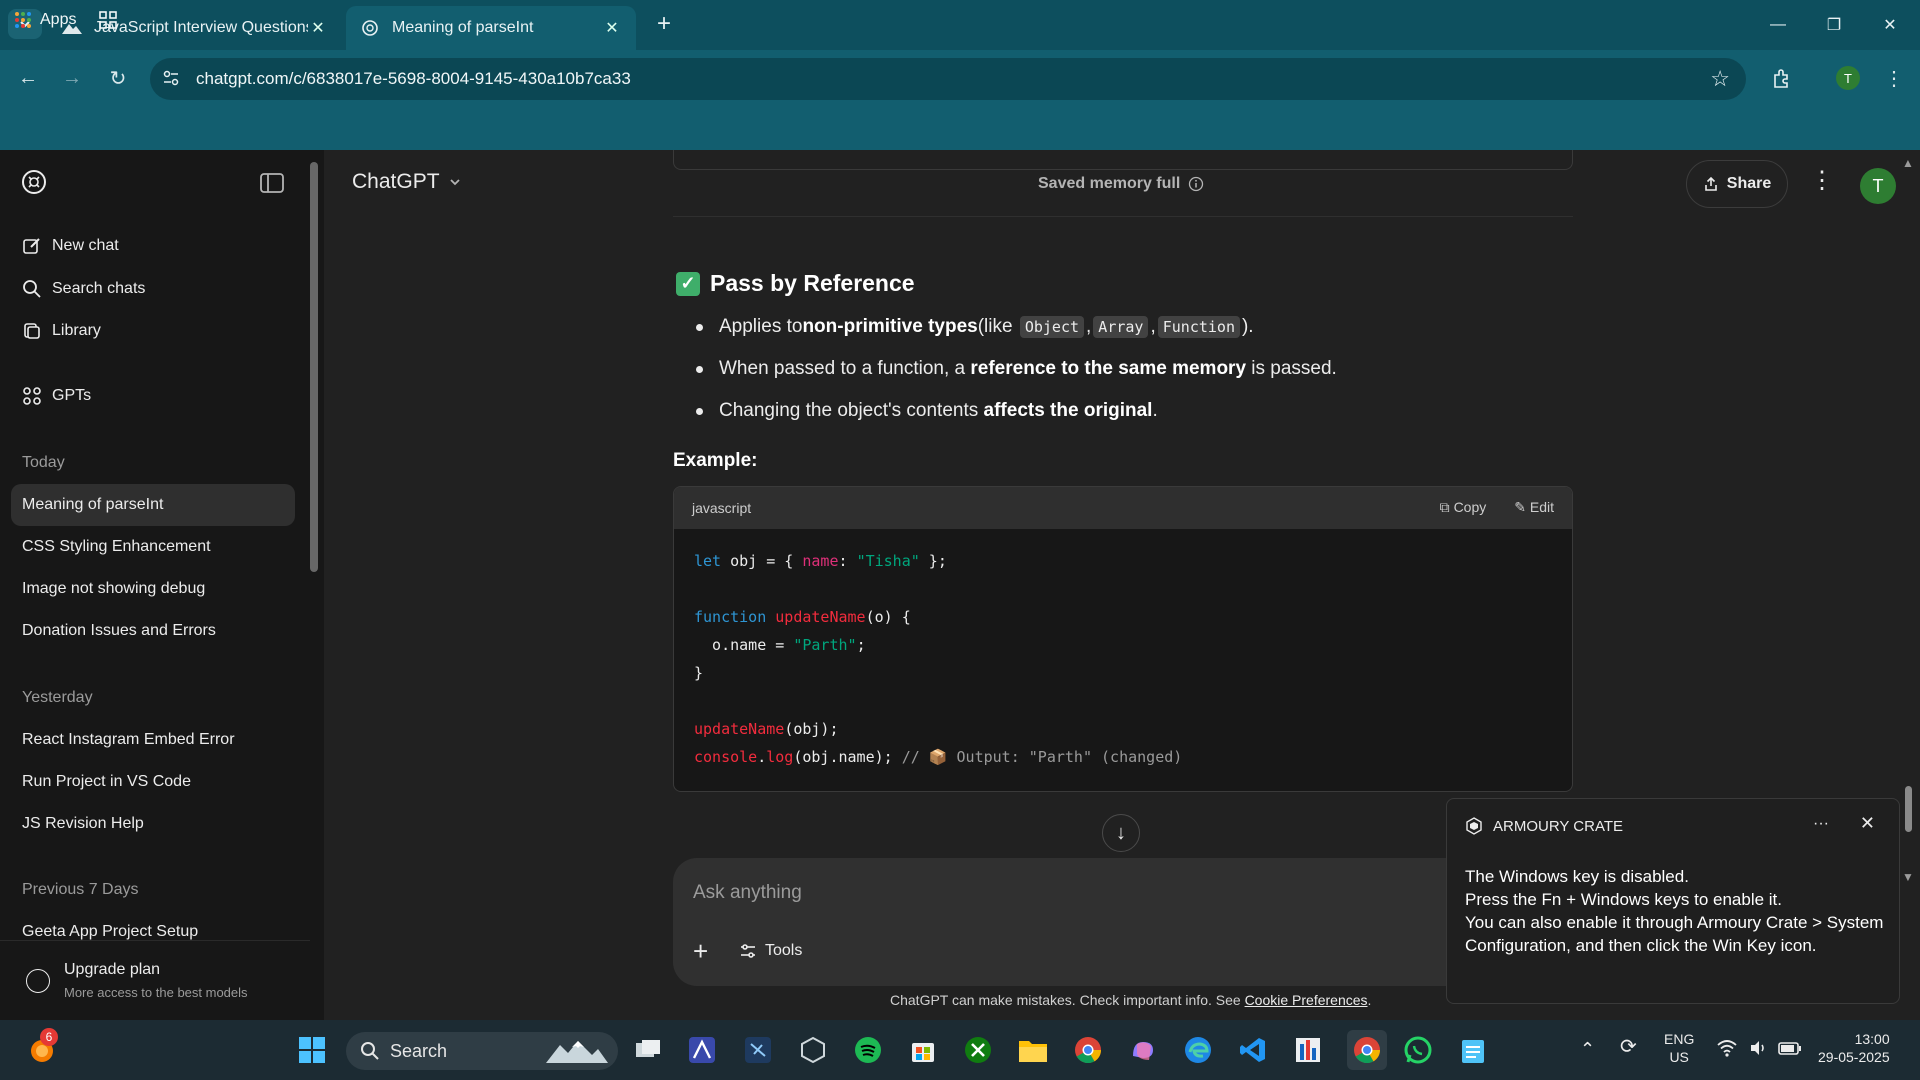  What do you see at coordinates (1867, 823) in the screenshot?
I see `notification-close-icon: ✕` at bounding box center [1867, 823].